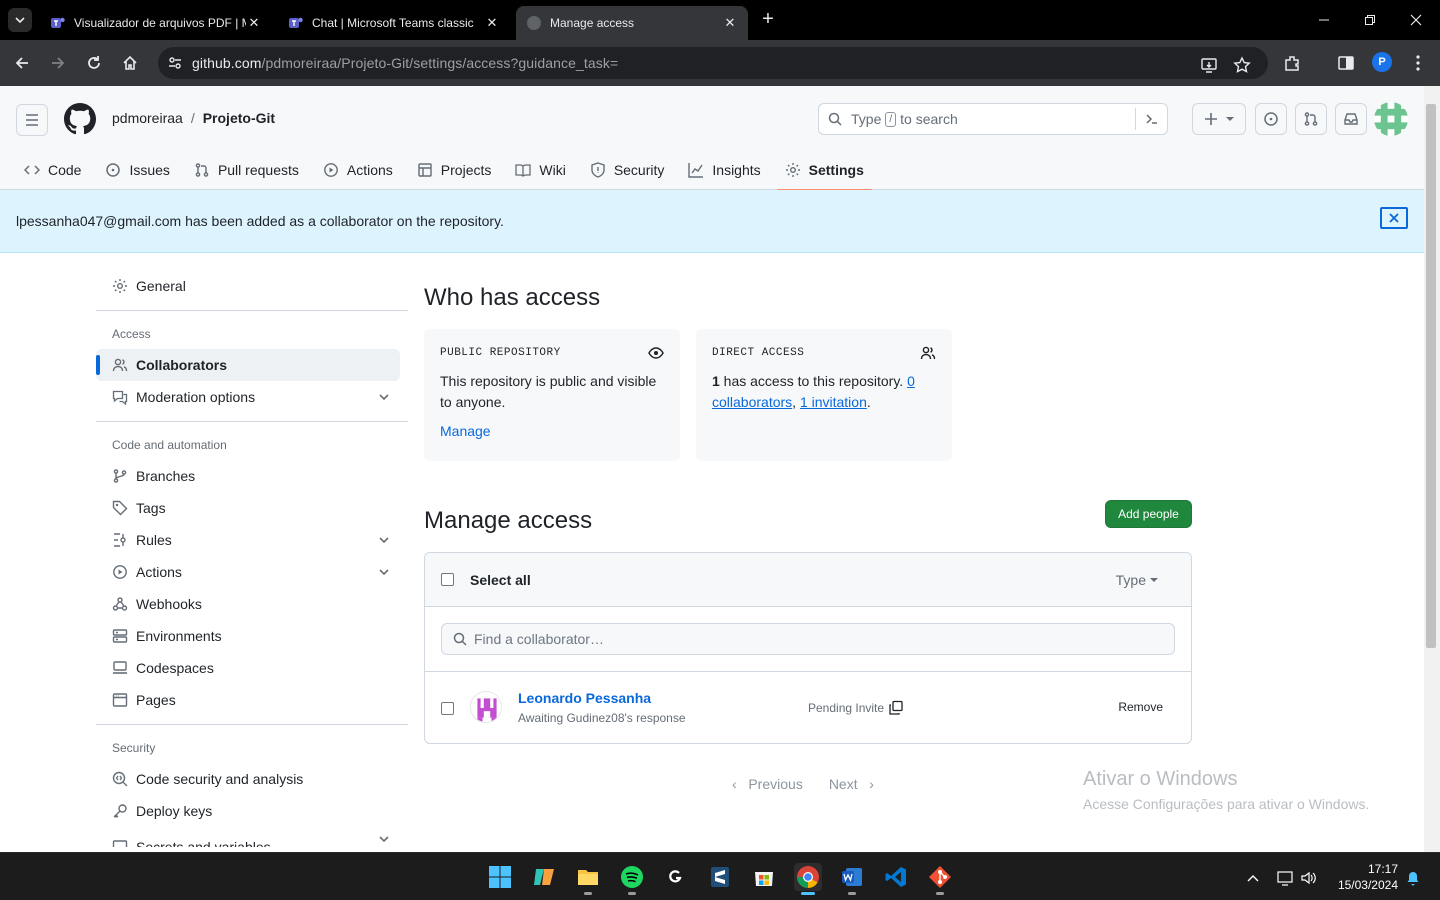 Image resolution: width=1440 pixels, height=900 pixels. Describe the element at coordinates (1418, 63) in the screenshot. I see `browser-menu-icon` at that location.